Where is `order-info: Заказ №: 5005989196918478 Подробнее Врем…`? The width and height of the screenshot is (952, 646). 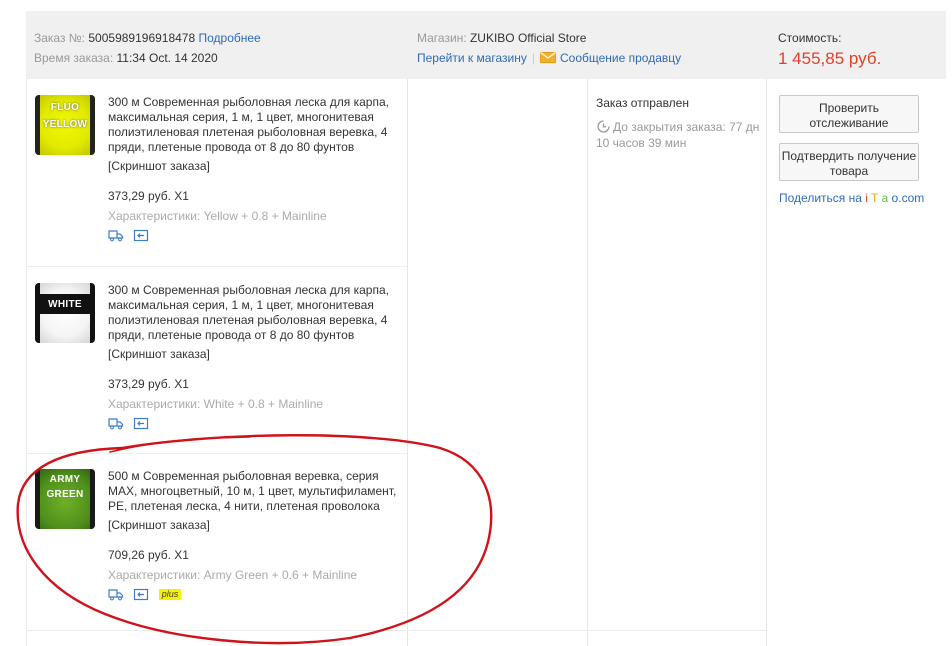
order-info: Заказ №: 5005989196918478 Подробнее Врем… is located at coordinates (147, 48).